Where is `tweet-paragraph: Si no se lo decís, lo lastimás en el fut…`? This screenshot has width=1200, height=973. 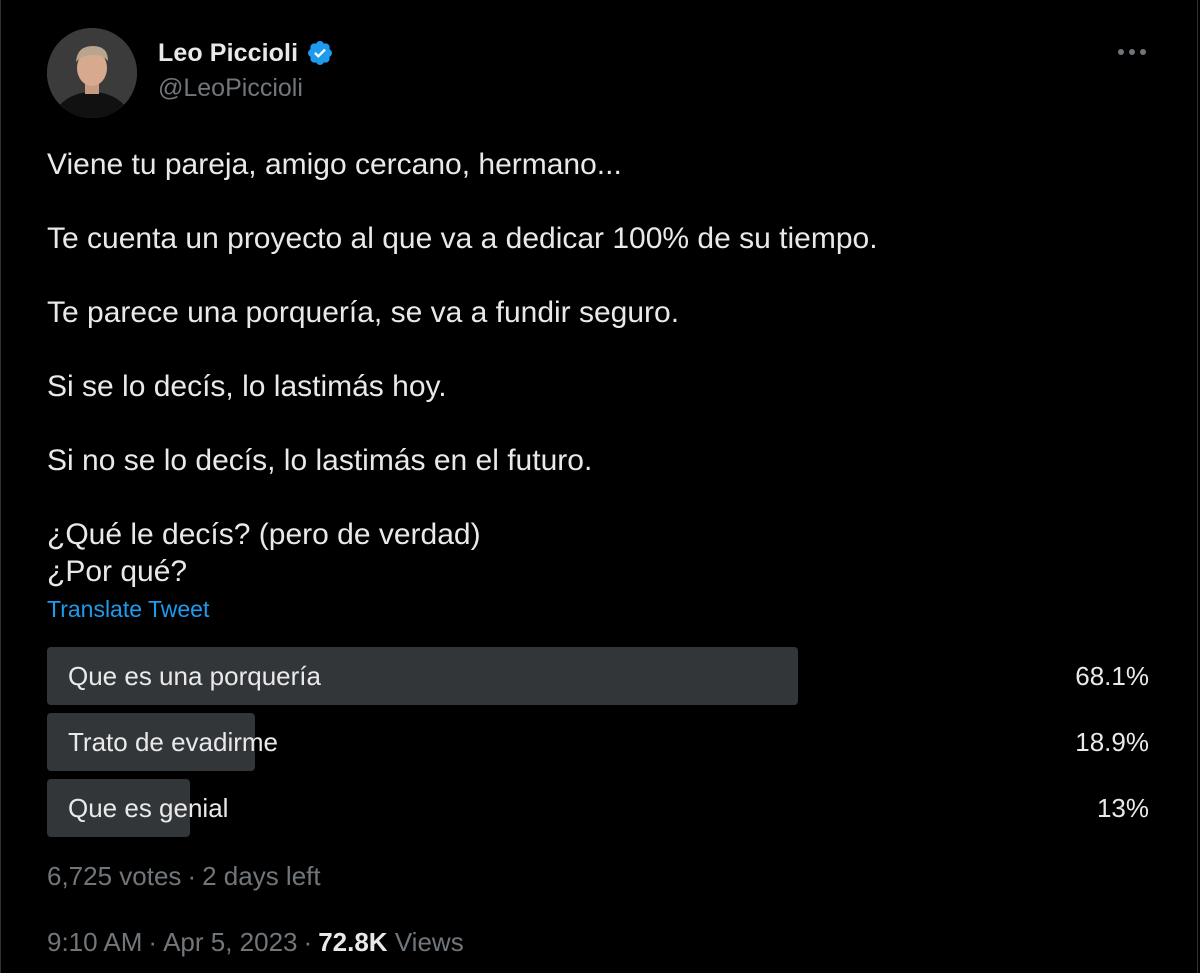
tweet-paragraph: Si no se lo decís, lo lastimás en el fut… is located at coordinates (320, 460).